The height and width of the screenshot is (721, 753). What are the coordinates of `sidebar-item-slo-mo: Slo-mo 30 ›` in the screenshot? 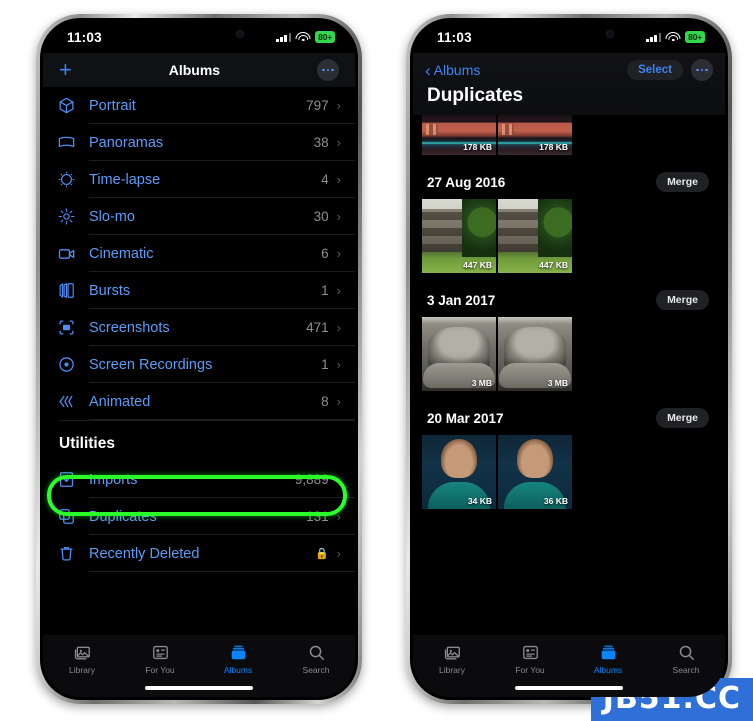 It's located at (199, 216).